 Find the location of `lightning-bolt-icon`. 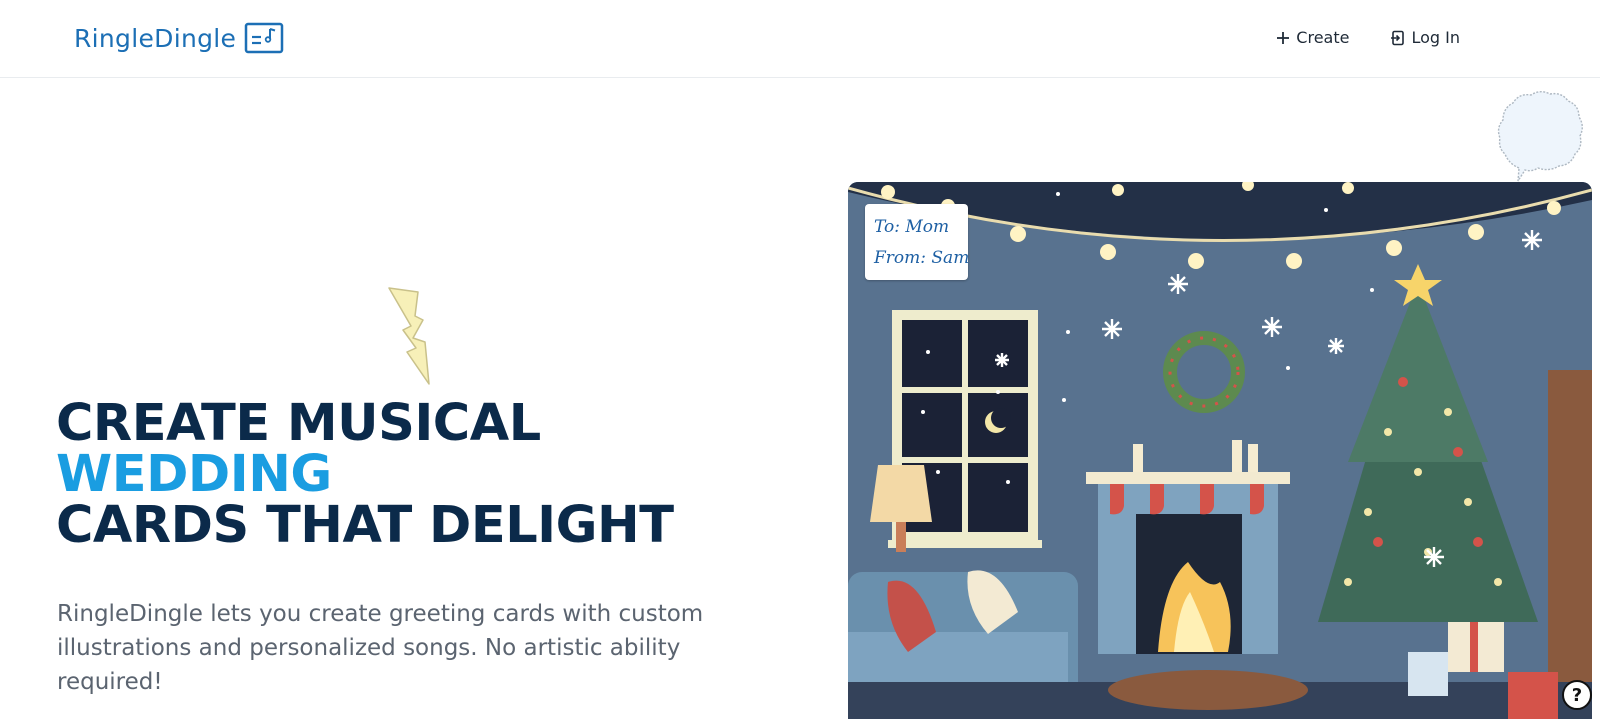

lightning-bolt-icon is located at coordinates (409, 336).